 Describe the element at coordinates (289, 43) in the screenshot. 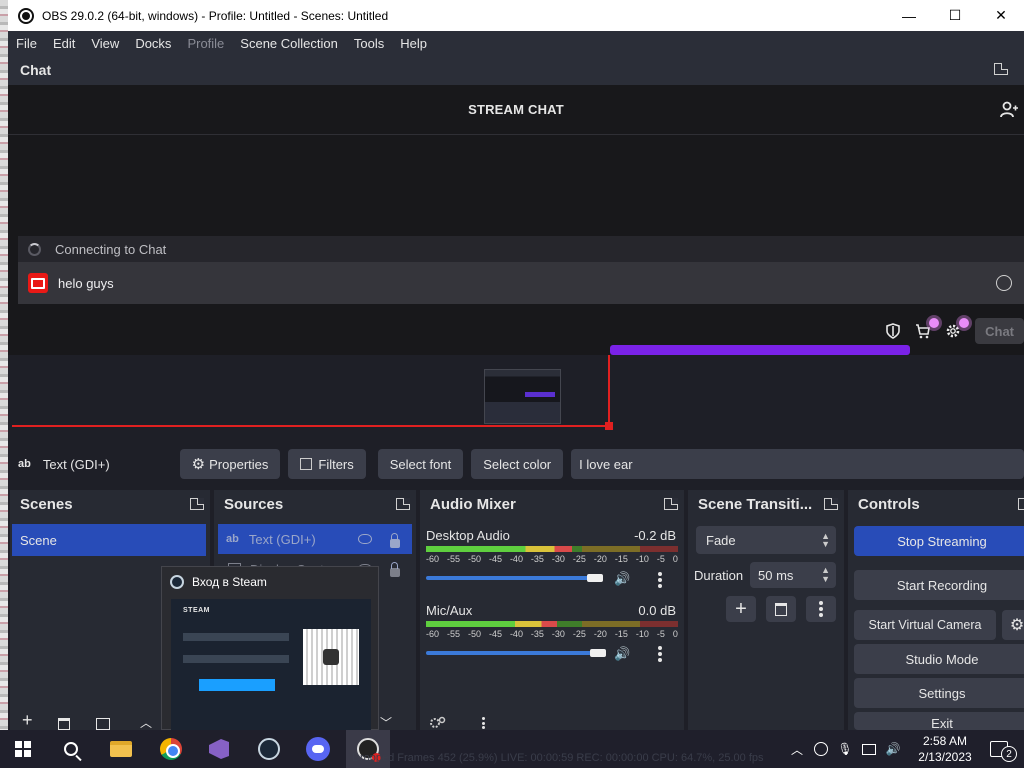

I see `menu-scene-collection: Scene Collection` at that location.